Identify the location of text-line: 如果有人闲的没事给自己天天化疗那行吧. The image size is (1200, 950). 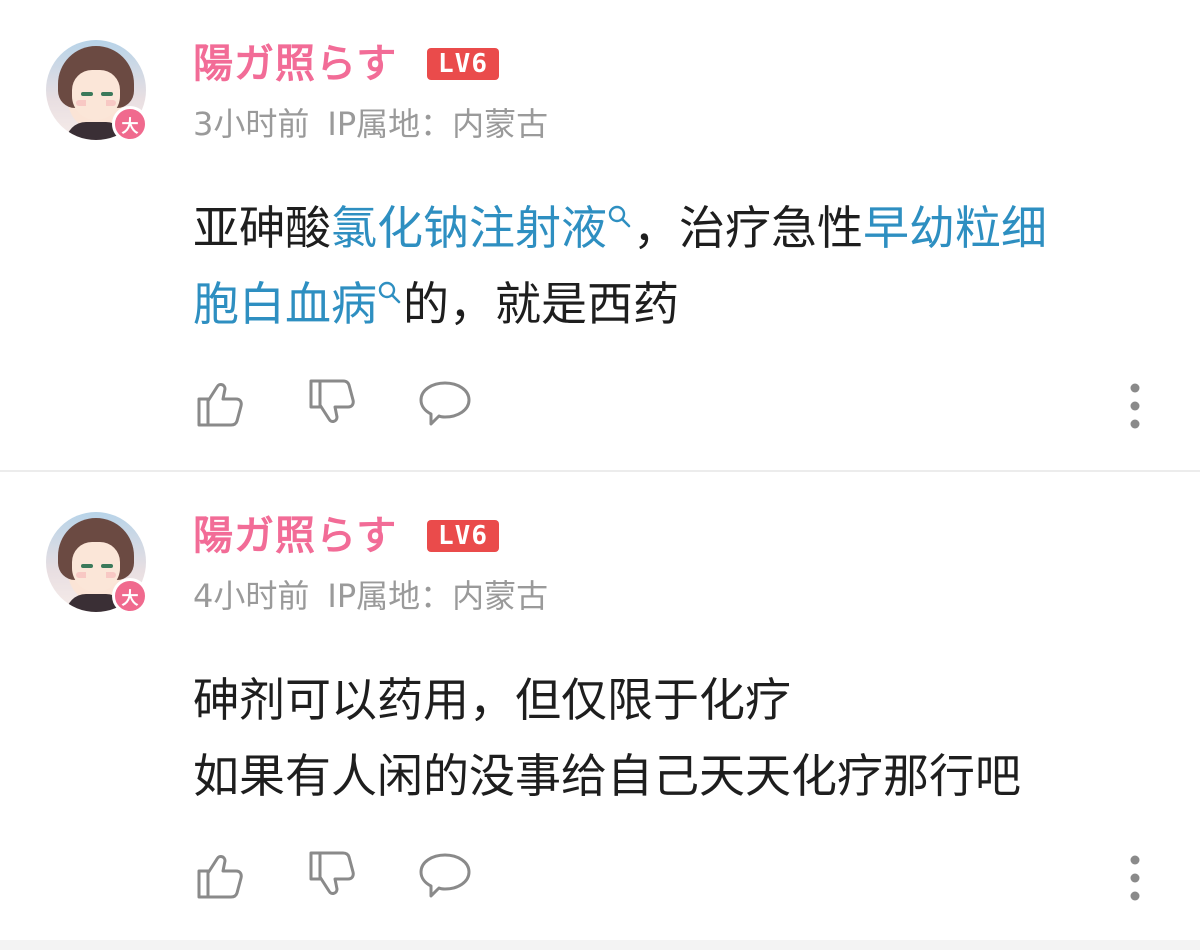
(607, 776).